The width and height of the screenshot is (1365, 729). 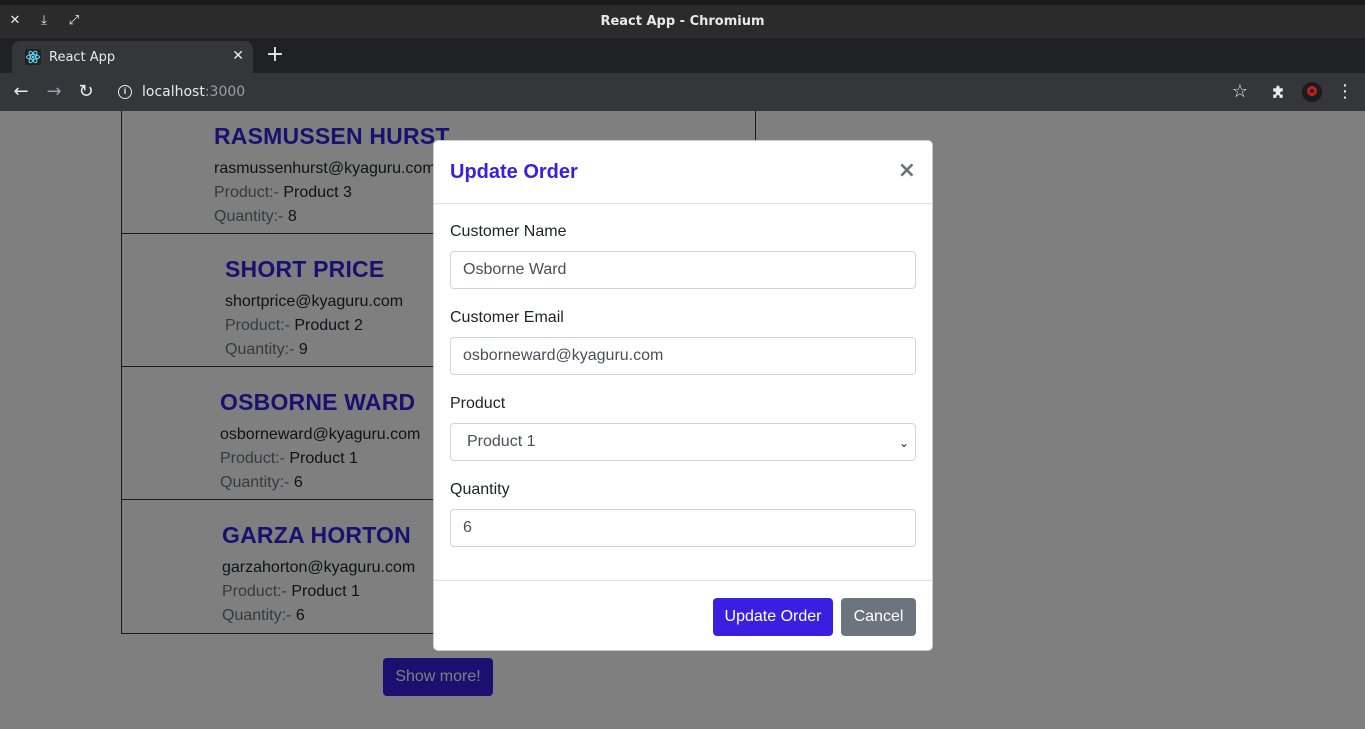 I want to click on menu-kebab-icon: ⋮, so click(x=1345, y=92).